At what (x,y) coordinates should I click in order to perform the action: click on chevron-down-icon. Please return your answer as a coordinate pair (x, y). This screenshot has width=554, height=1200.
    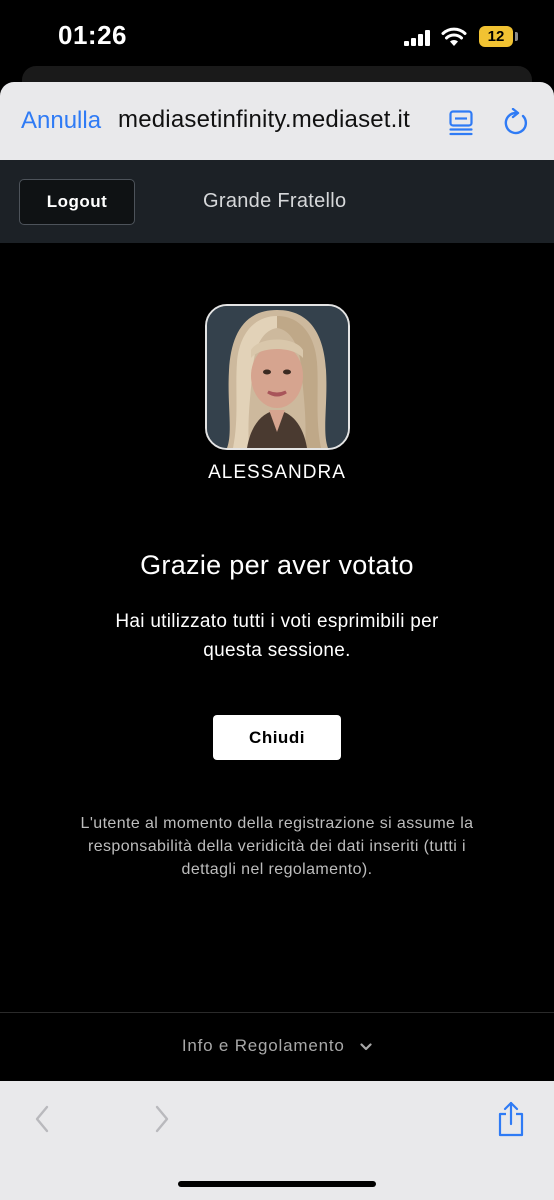
    Looking at the image, I should click on (366, 1046).